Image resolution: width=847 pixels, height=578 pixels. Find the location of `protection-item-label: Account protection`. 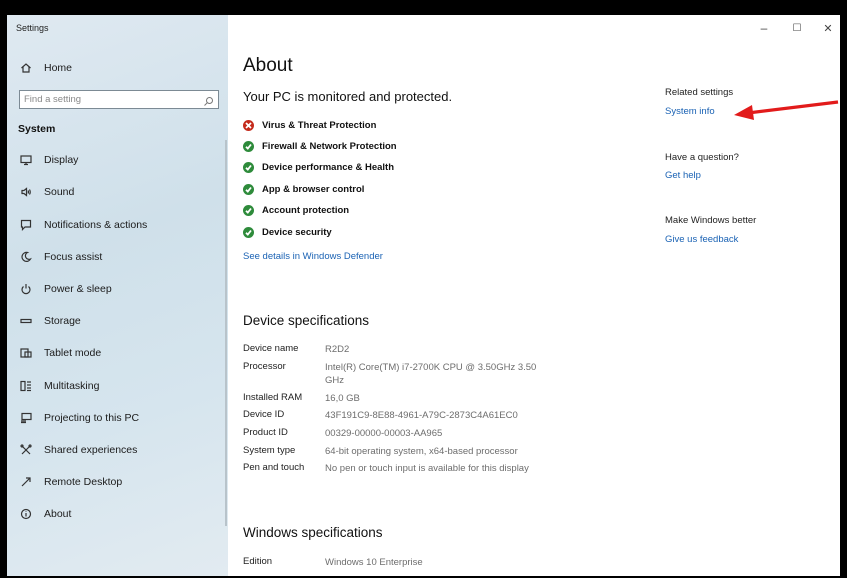

protection-item-label: Account protection is located at coordinates (306, 210).